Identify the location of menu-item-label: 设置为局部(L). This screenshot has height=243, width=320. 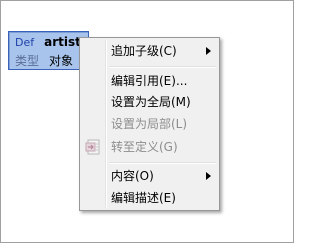
(149, 124).